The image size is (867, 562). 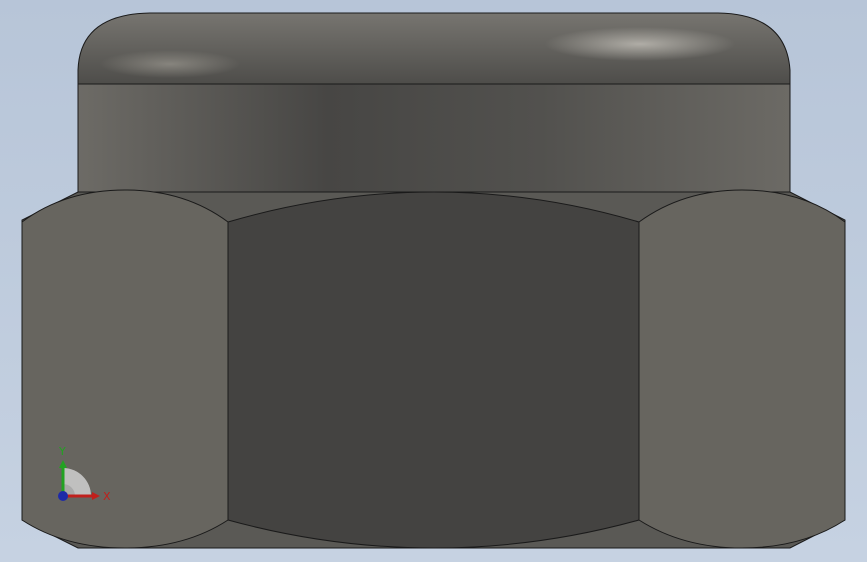 What do you see at coordinates (63, 464) in the screenshot?
I see `y-axis-arrow` at bounding box center [63, 464].